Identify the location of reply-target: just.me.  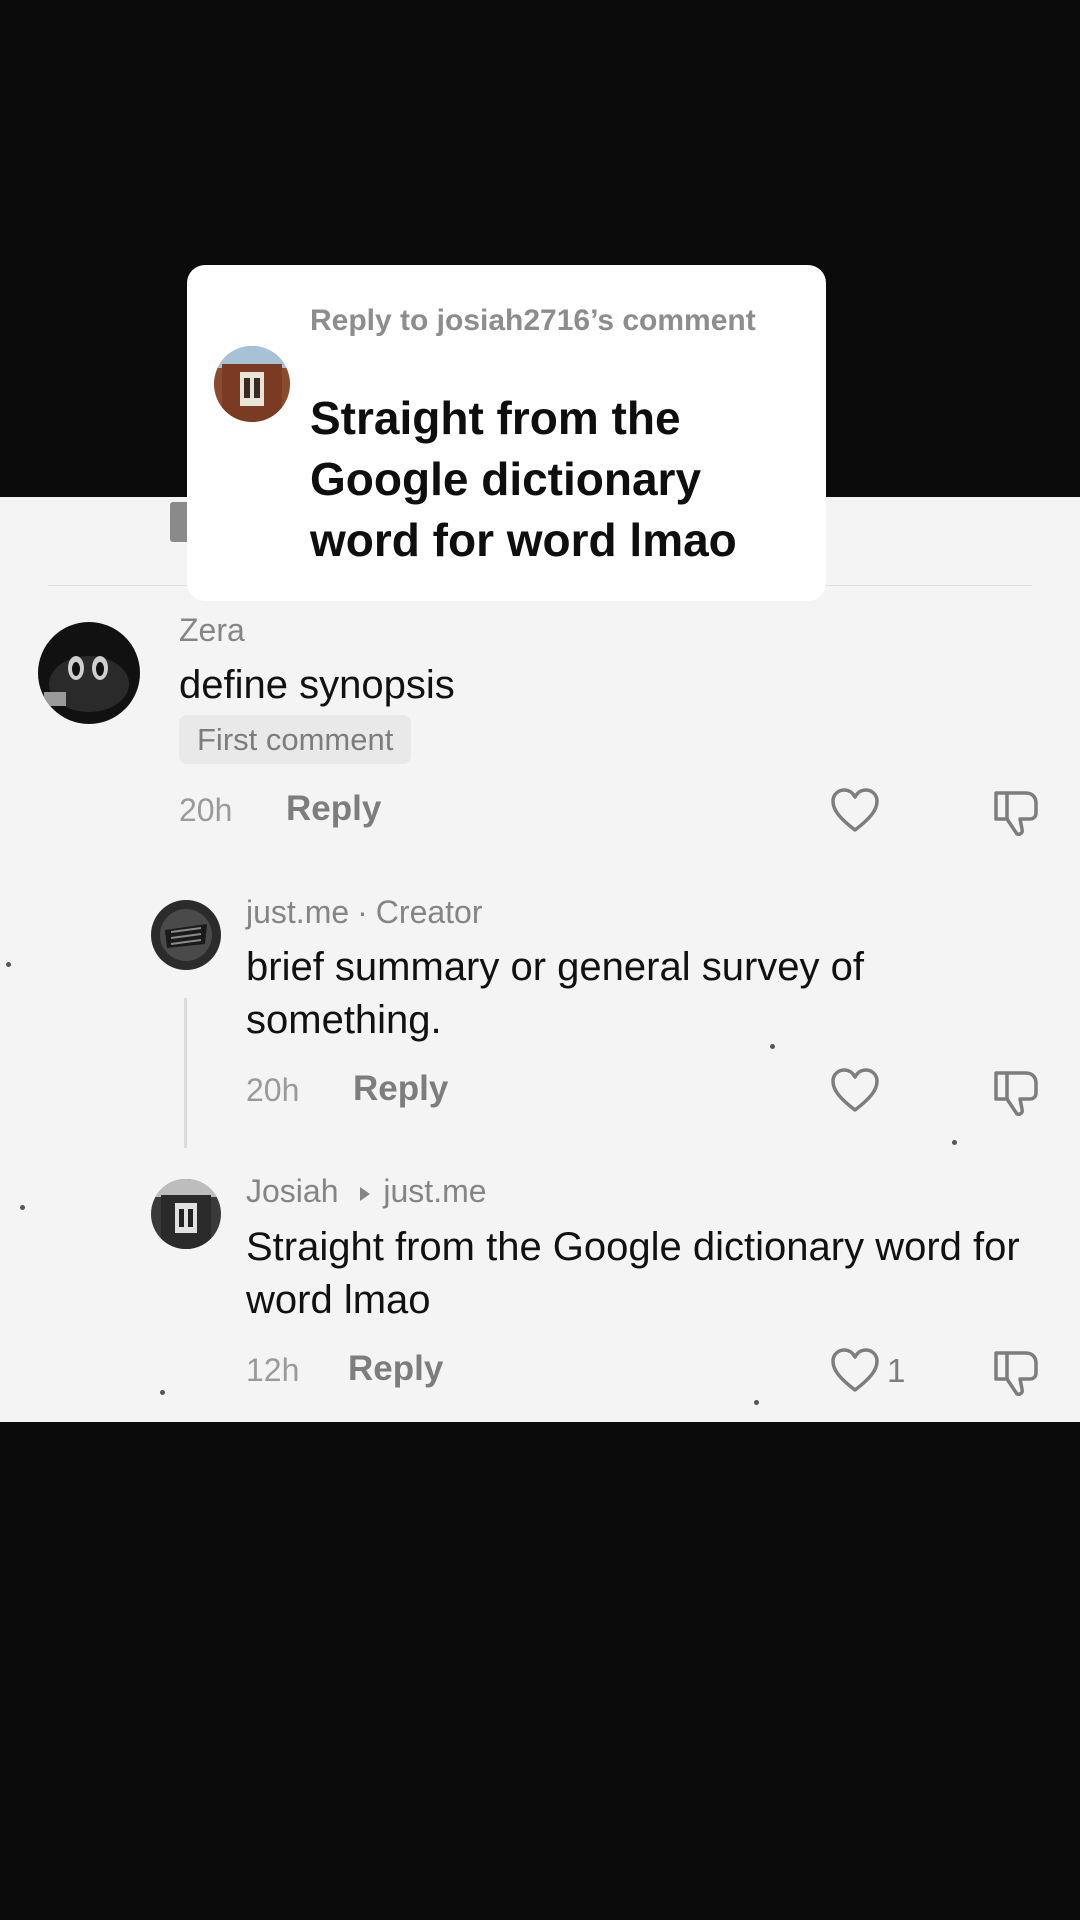
(434, 1191).